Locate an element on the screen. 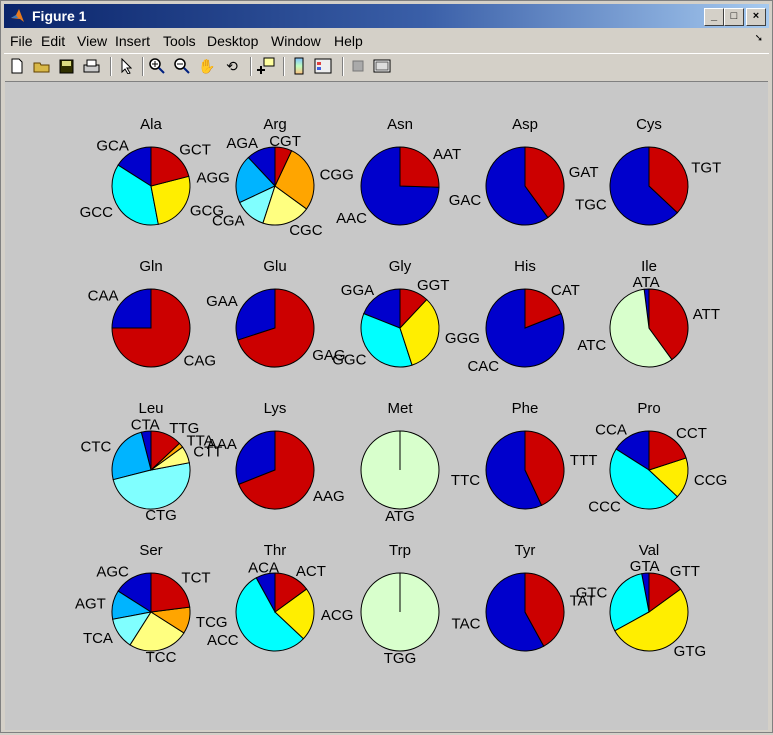 The width and height of the screenshot is (773, 735). pie-title: Leu is located at coordinates (150, 408).